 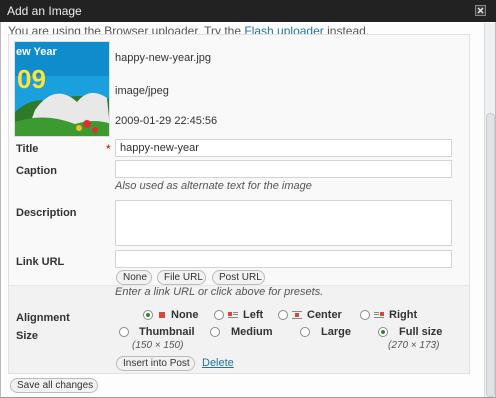 What do you see at coordinates (283, 259) in the screenshot?
I see `link-url-input` at bounding box center [283, 259].